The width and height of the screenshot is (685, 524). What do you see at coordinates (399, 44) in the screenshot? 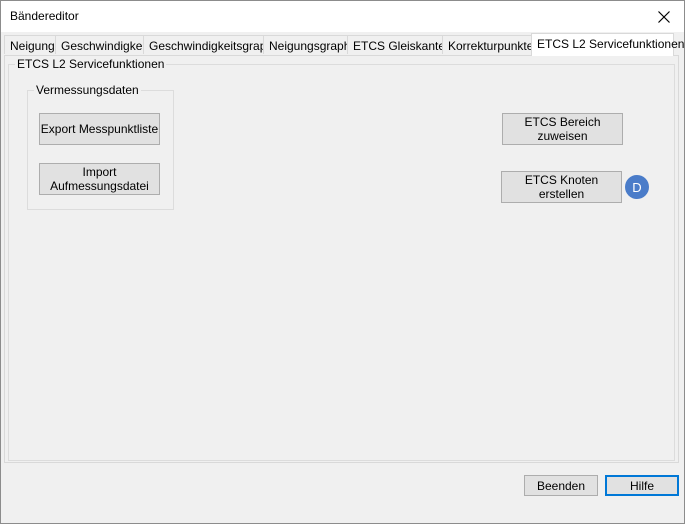
I see `tab-etcs-gleiskanten: ETCS Gleiskanten` at bounding box center [399, 44].